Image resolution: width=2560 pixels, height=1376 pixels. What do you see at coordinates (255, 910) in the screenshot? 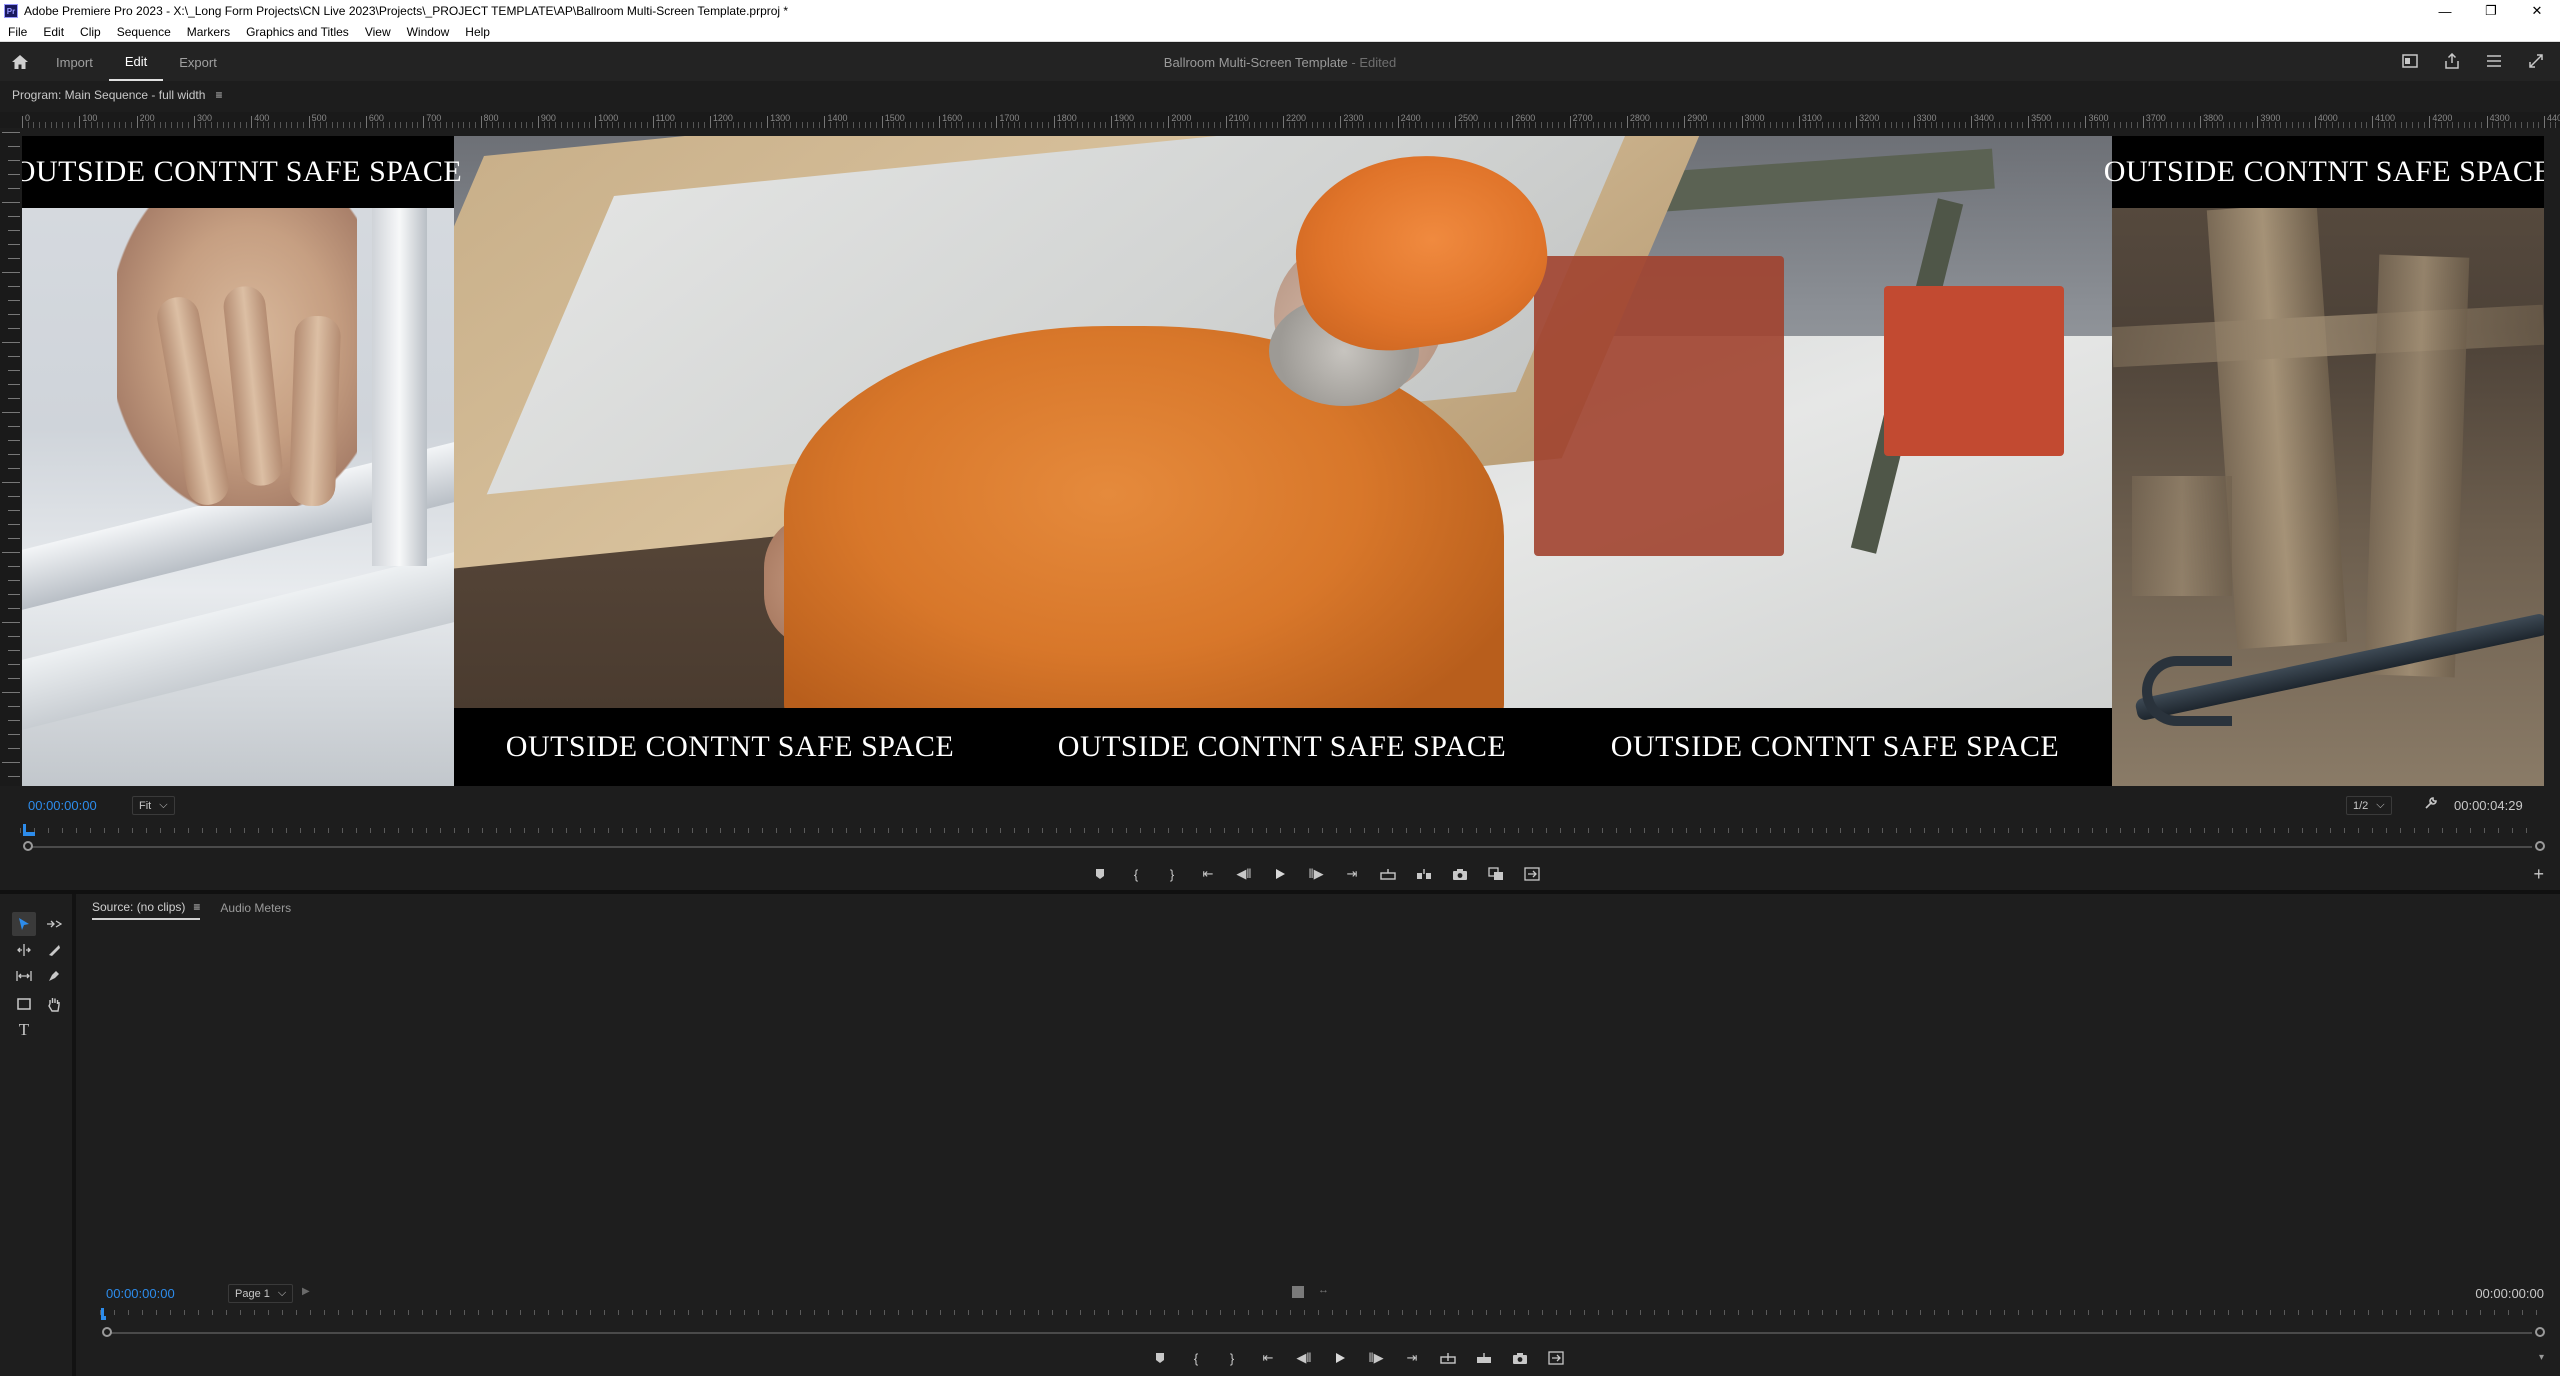
I see `tab-audio-meters: Audio Meters` at bounding box center [255, 910].